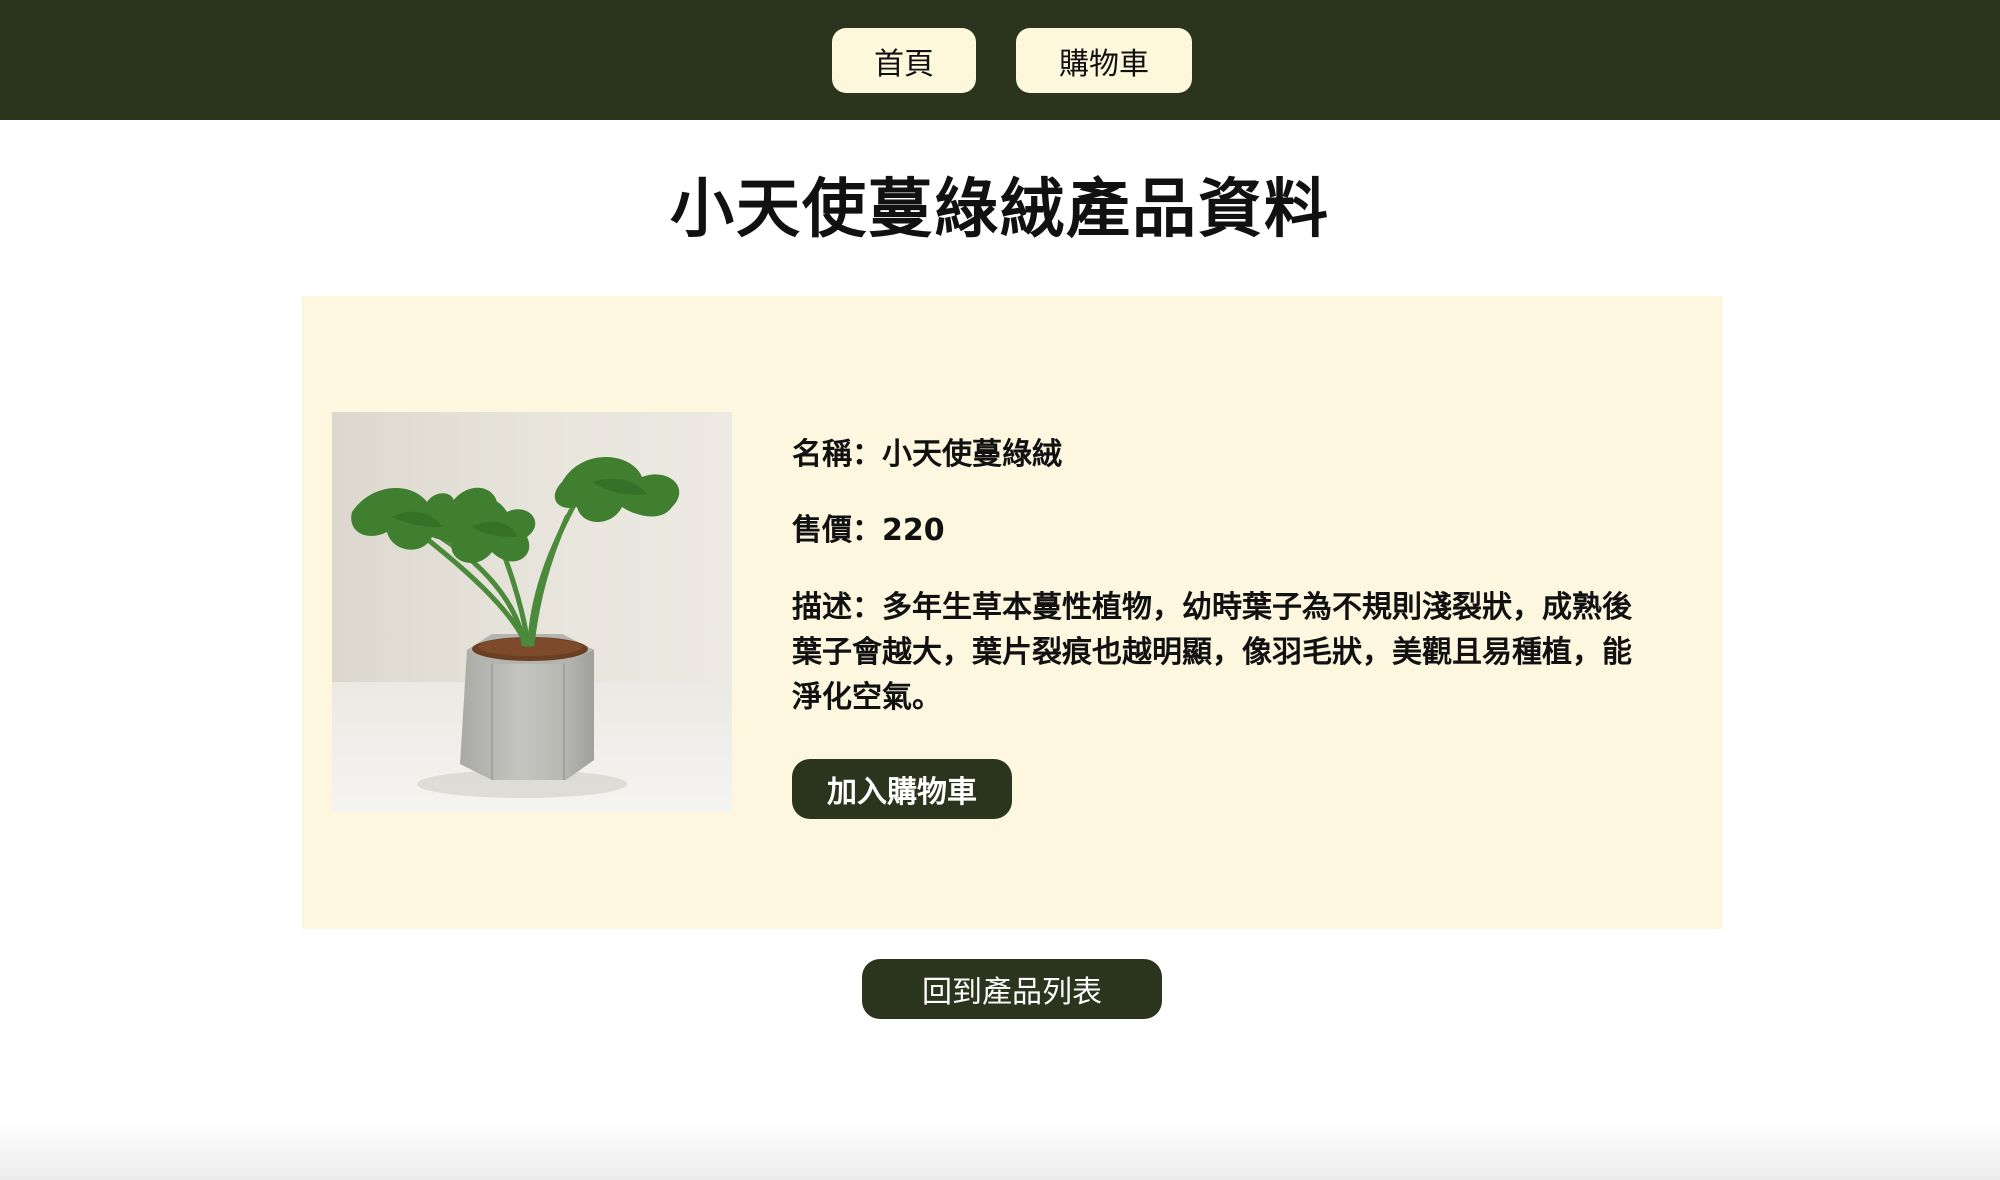  I want to click on home-button: 首頁, so click(904, 60).